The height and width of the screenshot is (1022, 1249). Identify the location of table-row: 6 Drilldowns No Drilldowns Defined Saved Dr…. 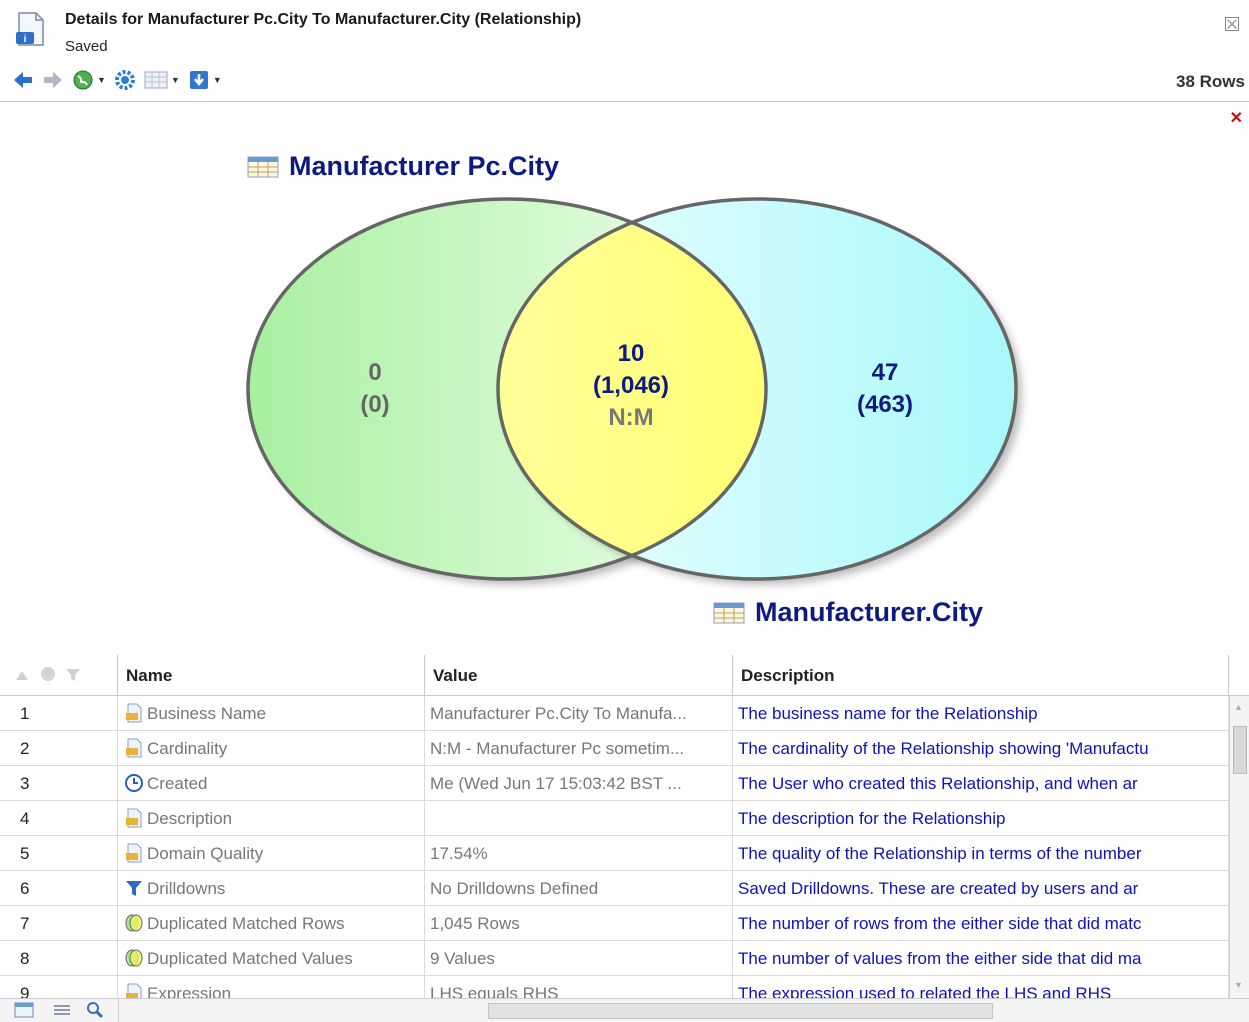
(614, 888).